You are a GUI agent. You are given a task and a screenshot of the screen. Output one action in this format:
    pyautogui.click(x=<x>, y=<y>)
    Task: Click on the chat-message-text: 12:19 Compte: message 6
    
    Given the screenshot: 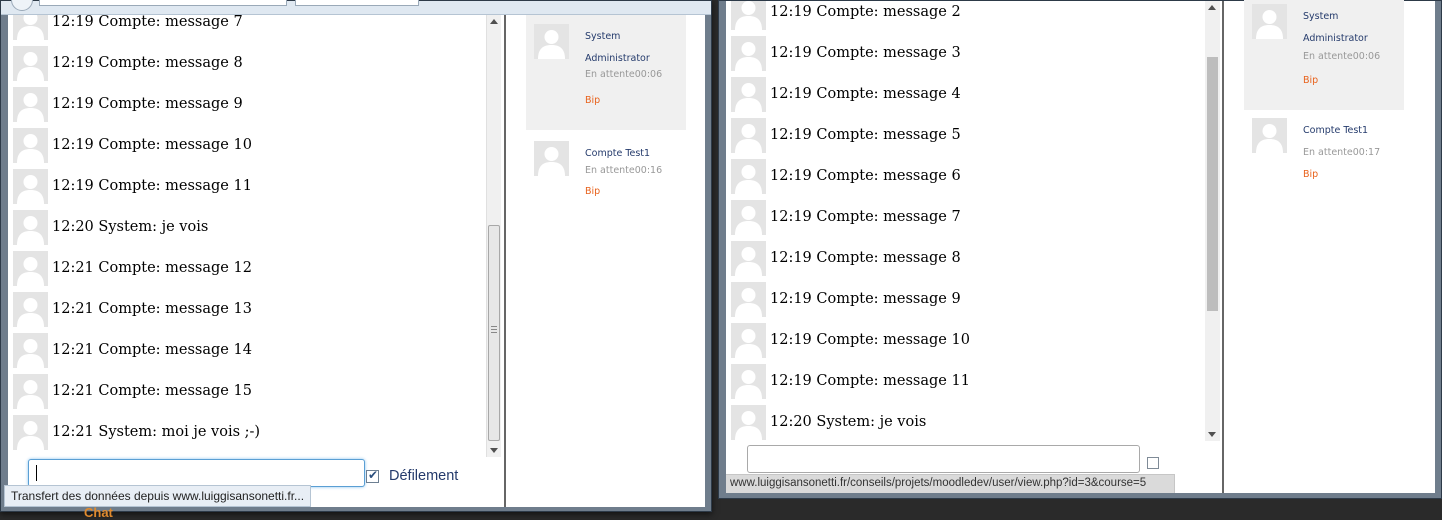 What is the action you would take?
    pyautogui.click(x=865, y=176)
    